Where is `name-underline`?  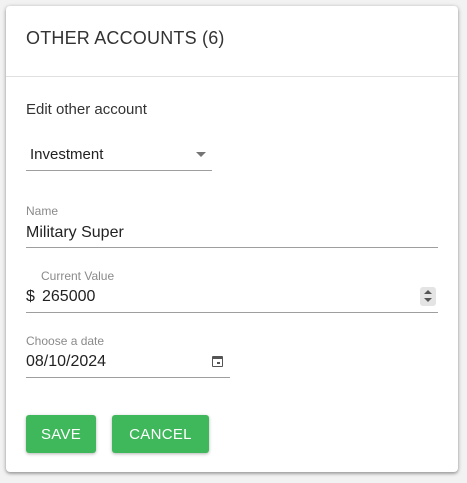
name-underline is located at coordinates (232, 247).